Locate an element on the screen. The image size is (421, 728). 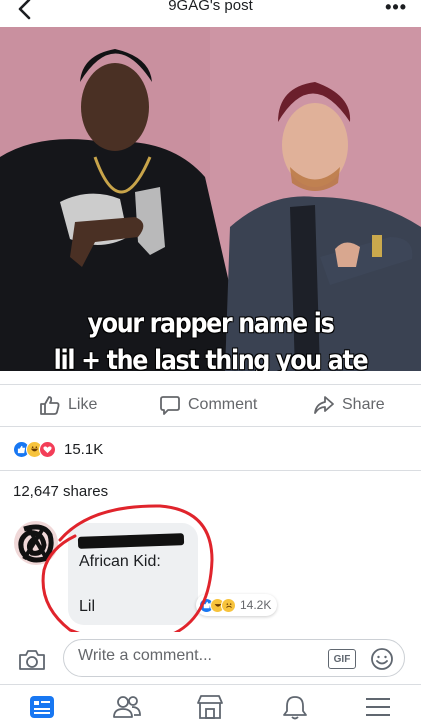
share-button: Share is located at coordinates (349, 405).